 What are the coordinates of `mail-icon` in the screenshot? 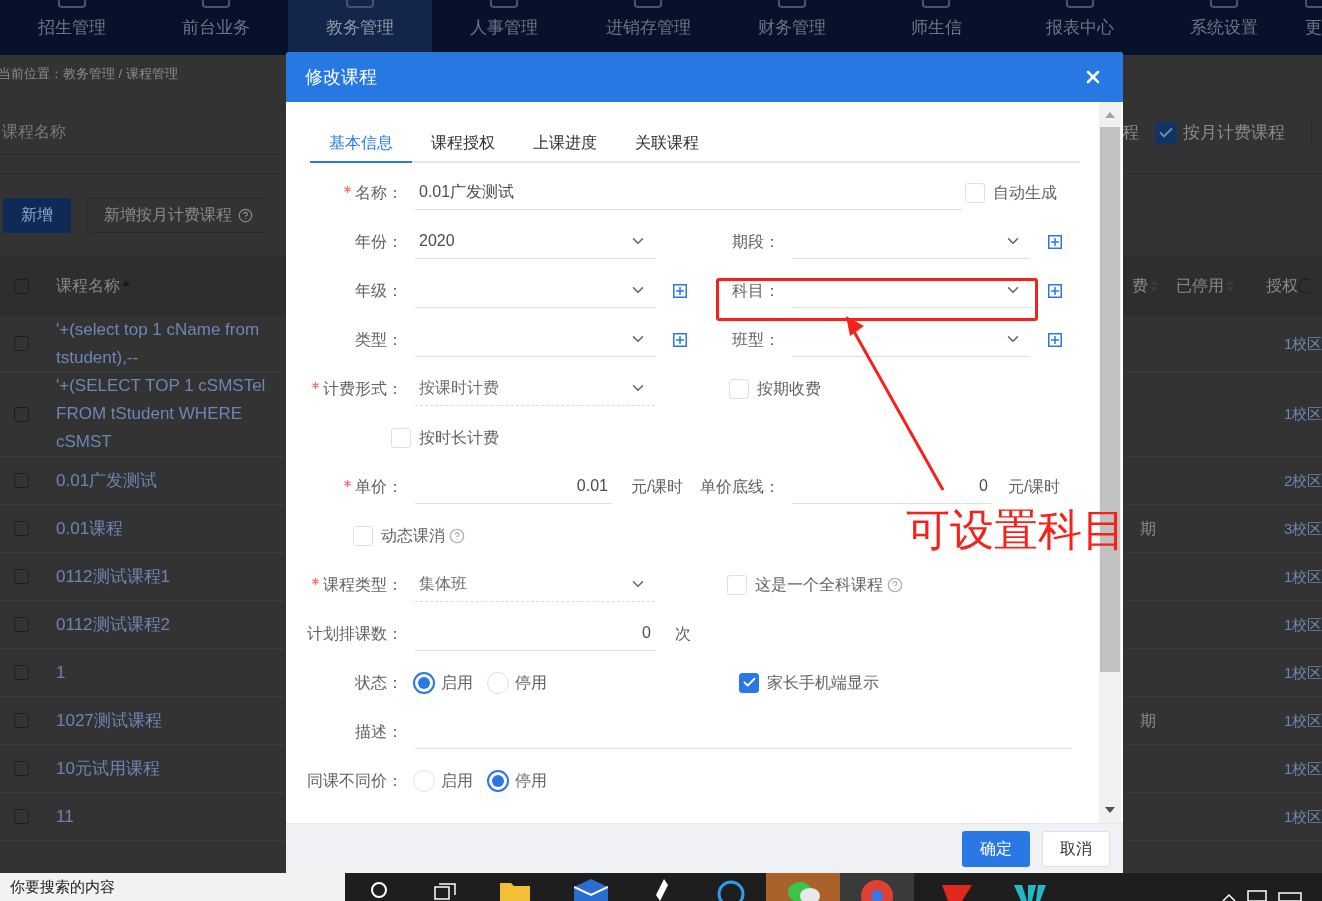 It's located at (591, 890).